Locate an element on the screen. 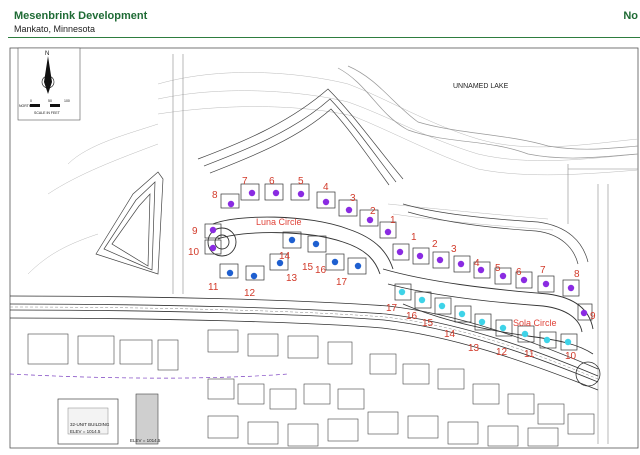  scale-left-label: NORTH is located at coordinates (25, 106).